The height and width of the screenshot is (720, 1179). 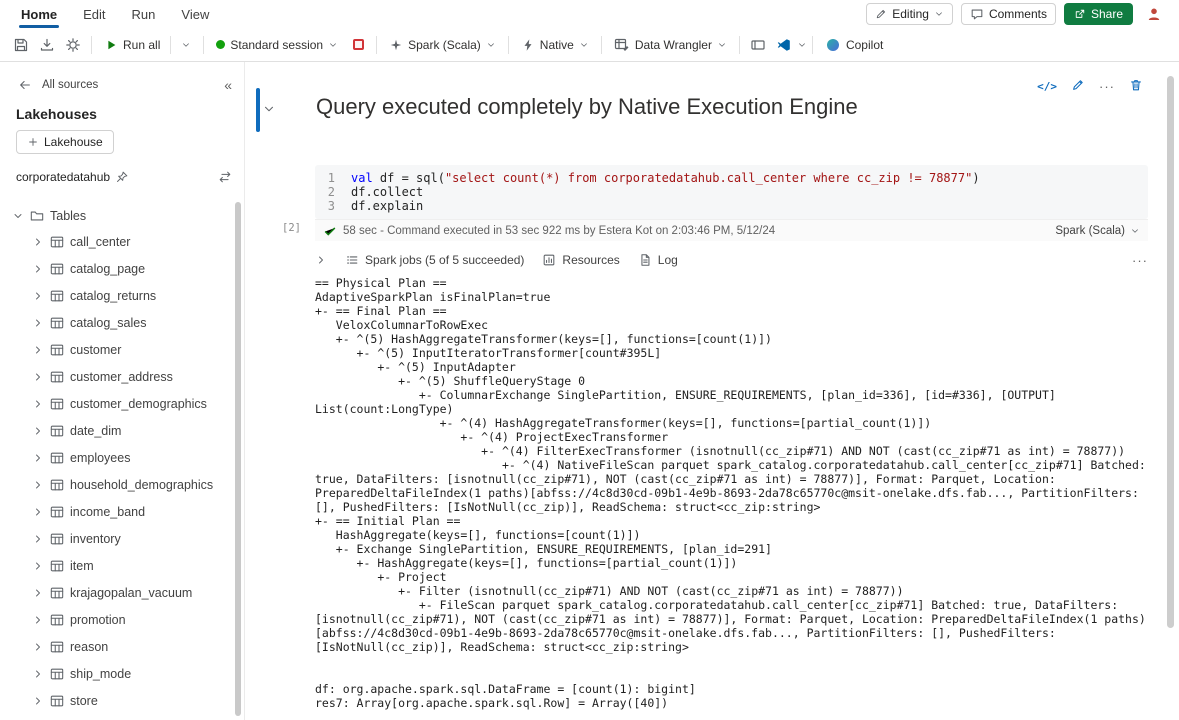 I want to click on output-more-options-button: ···, so click(x=1140, y=260).